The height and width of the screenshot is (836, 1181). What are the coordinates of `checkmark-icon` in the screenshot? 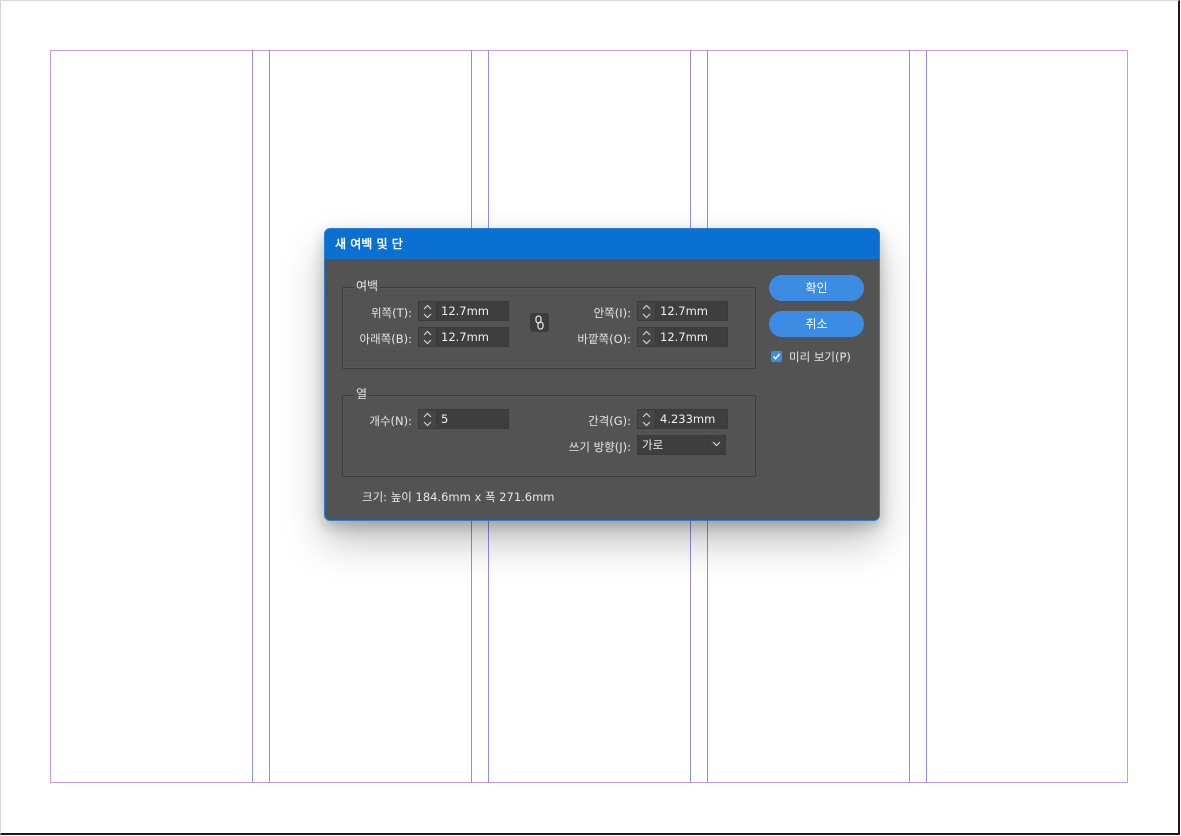 It's located at (776, 356).